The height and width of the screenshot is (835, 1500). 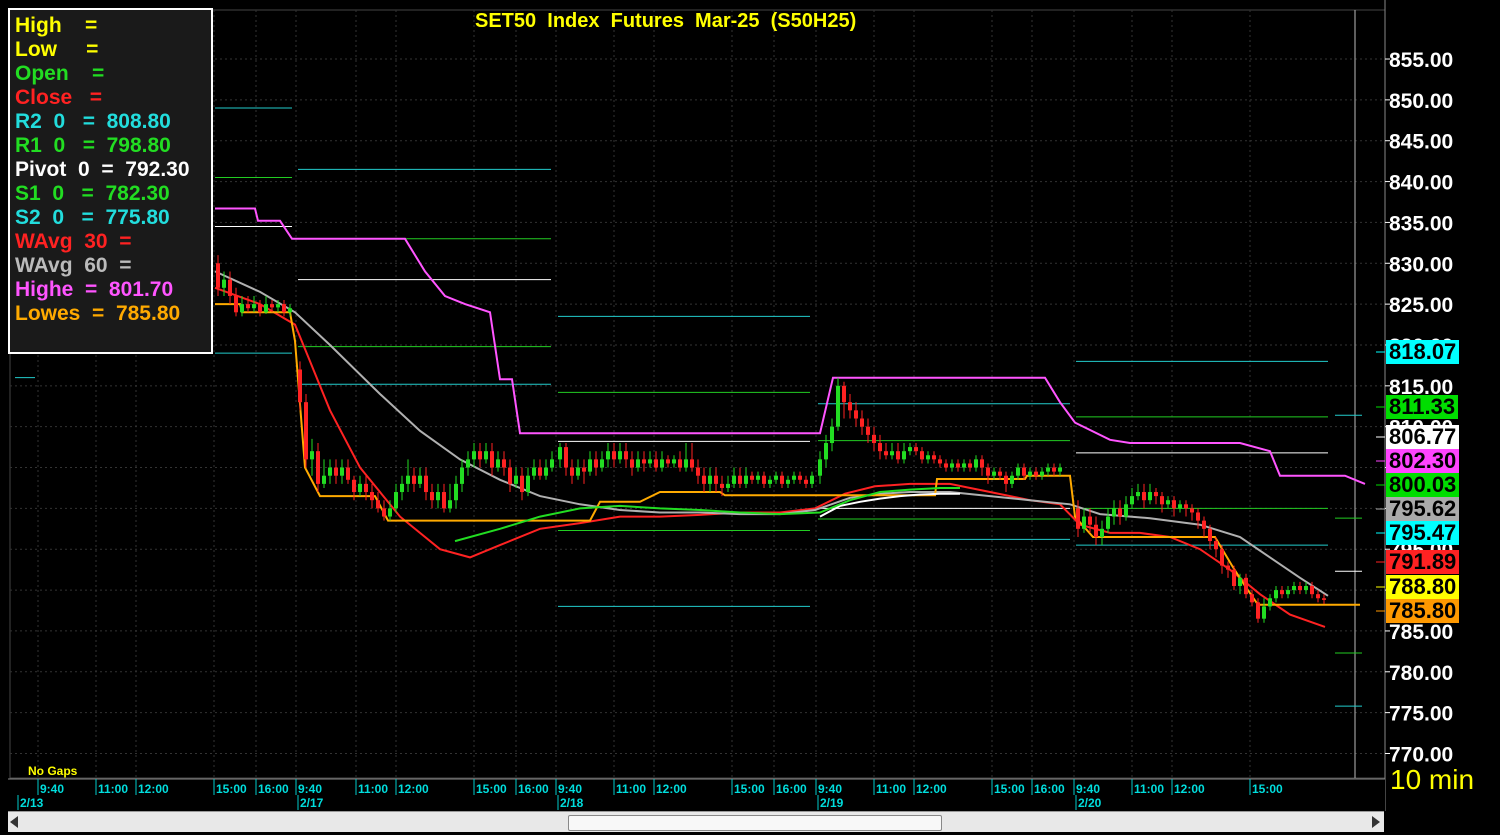 What do you see at coordinates (32, 803) in the screenshot?
I see `date-tick-label: 2/13` at bounding box center [32, 803].